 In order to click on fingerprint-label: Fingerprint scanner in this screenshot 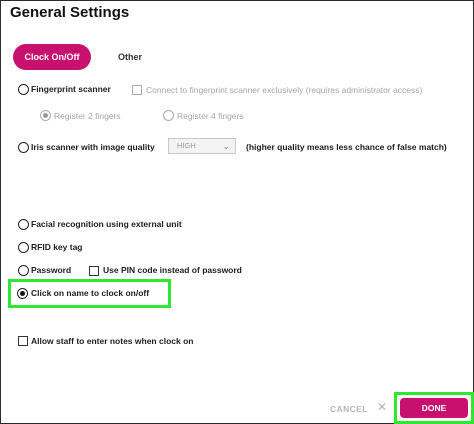, I will do `click(71, 89)`.